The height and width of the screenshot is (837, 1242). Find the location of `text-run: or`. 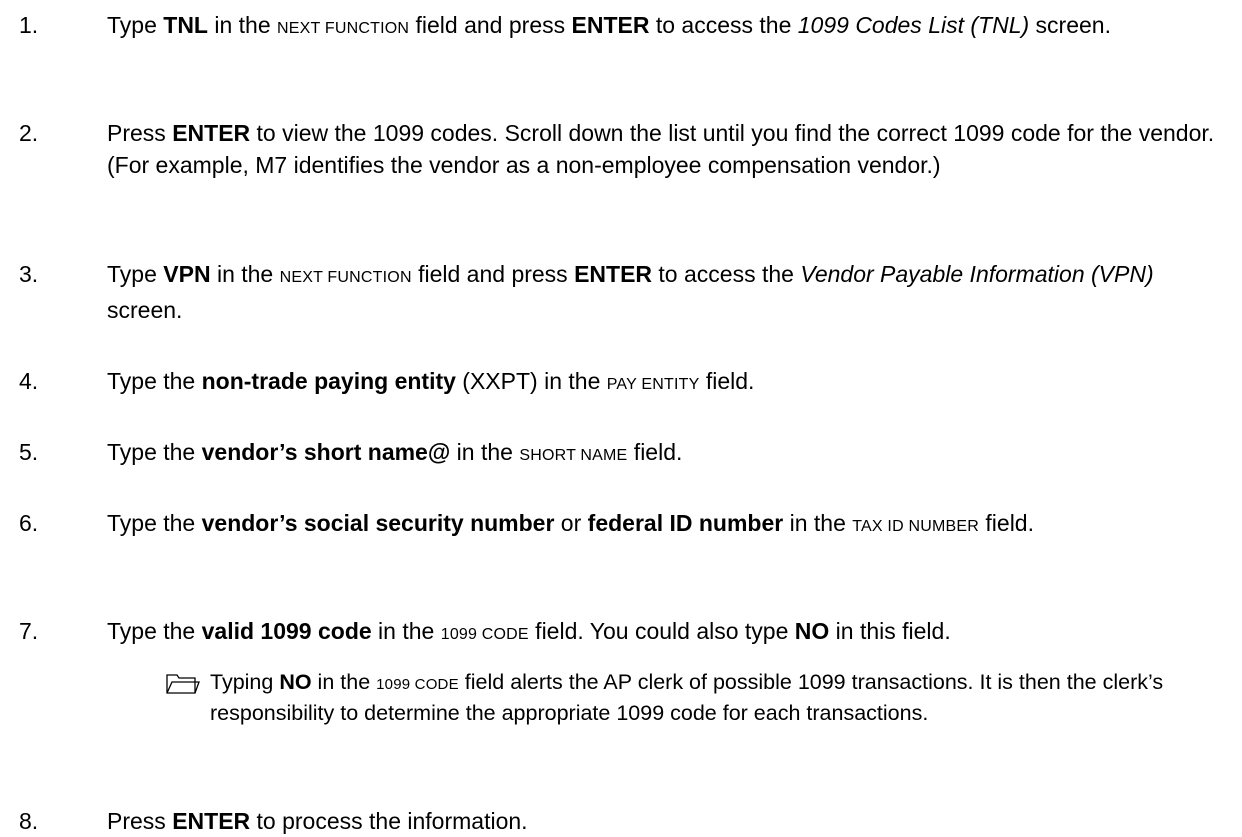

text-run: or is located at coordinates (571, 523).